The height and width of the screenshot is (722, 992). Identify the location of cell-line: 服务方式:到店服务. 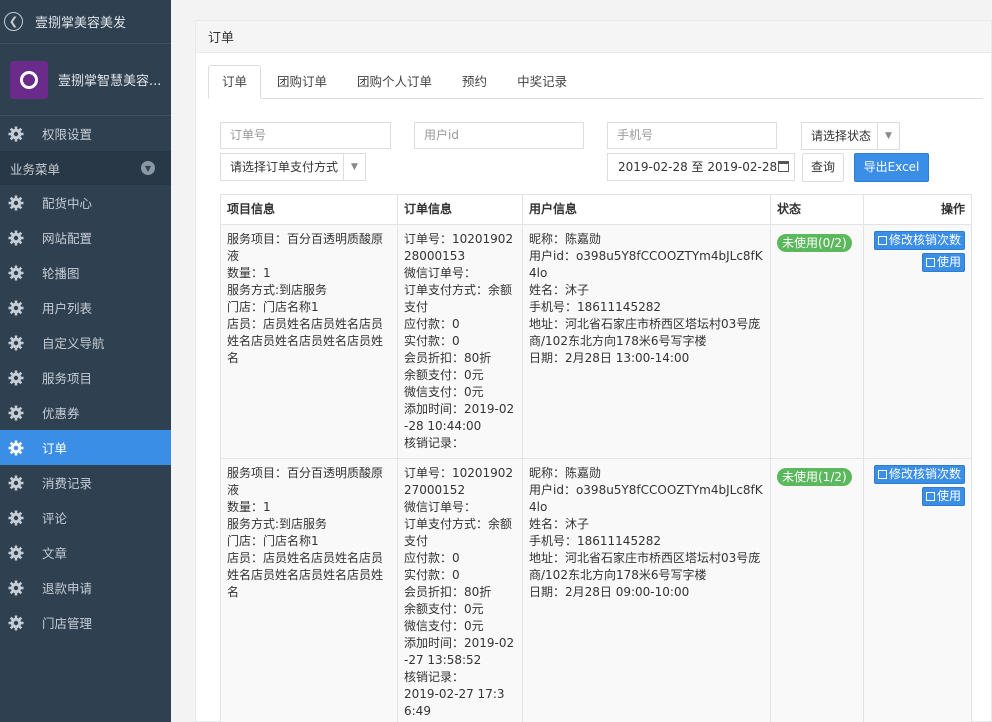
(277, 290).